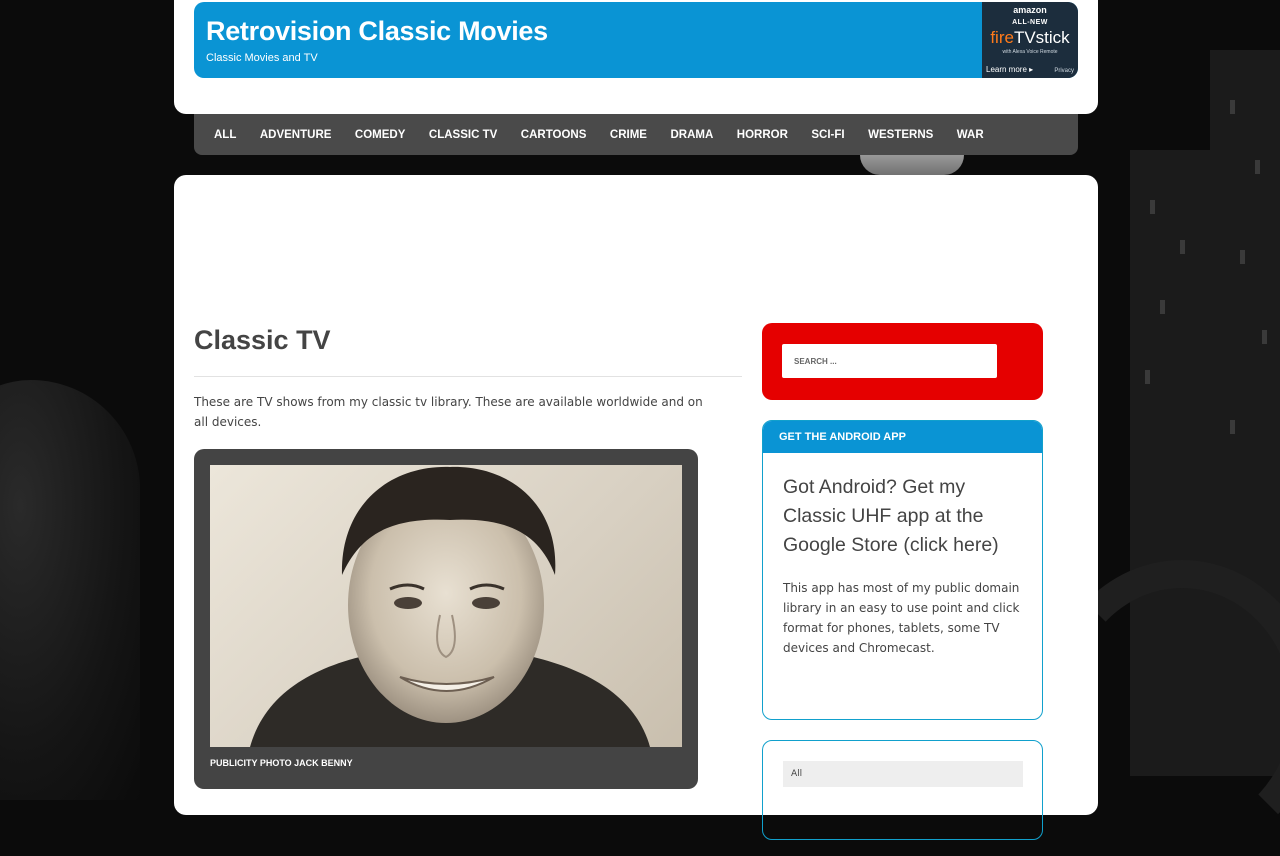  Describe the element at coordinates (262, 58) in the screenshot. I see `site-tagline: Classic Movies and TV` at that location.